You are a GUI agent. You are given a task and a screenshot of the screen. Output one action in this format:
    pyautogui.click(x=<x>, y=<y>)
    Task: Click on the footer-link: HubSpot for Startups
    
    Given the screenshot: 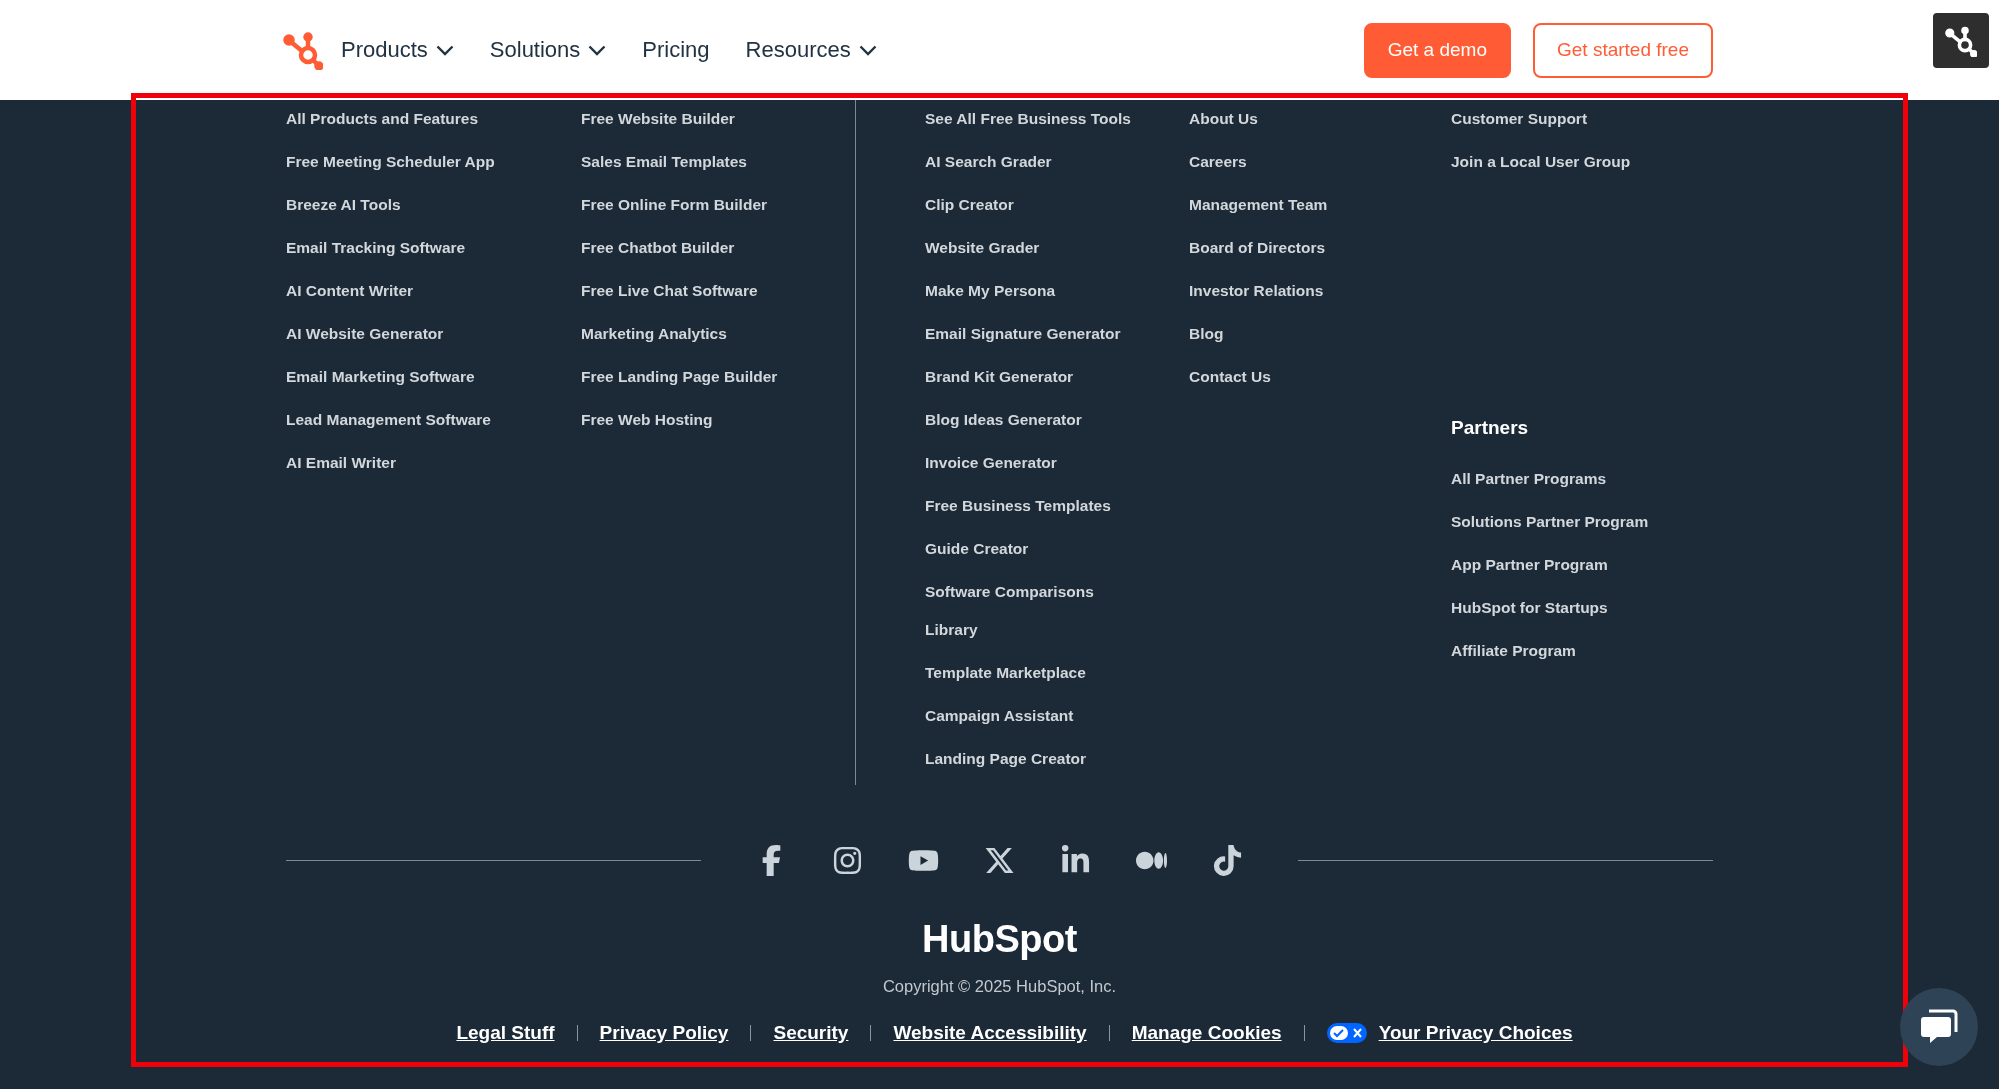 What is the action you would take?
    pyautogui.click(x=1558, y=608)
    